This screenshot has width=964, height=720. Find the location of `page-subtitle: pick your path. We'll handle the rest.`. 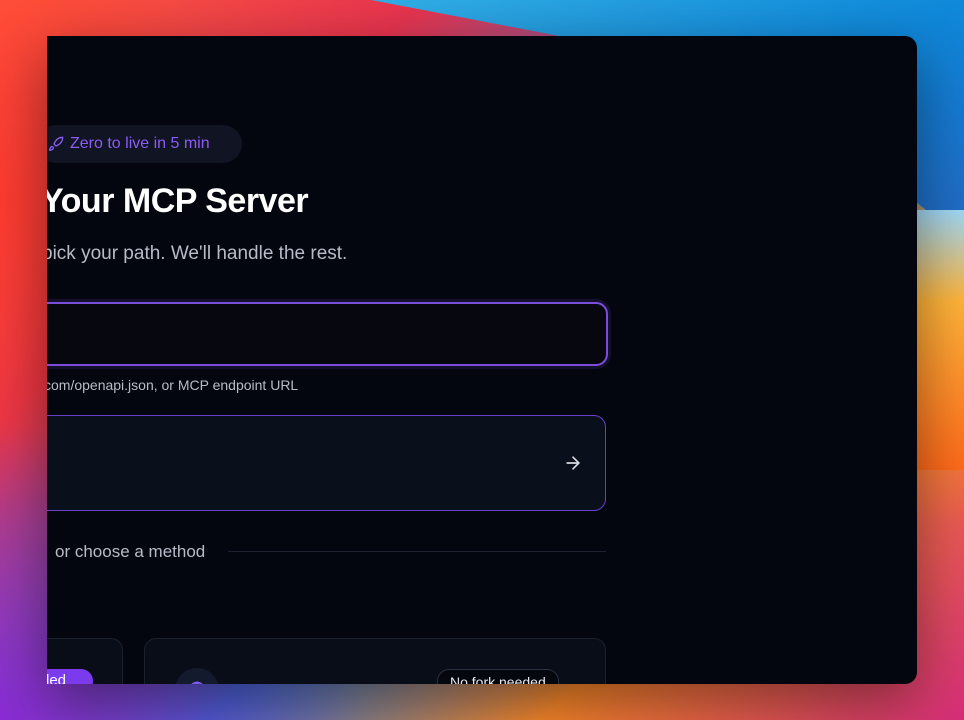

page-subtitle: pick your path. We'll handle the rest. is located at coordinates (197, 253).